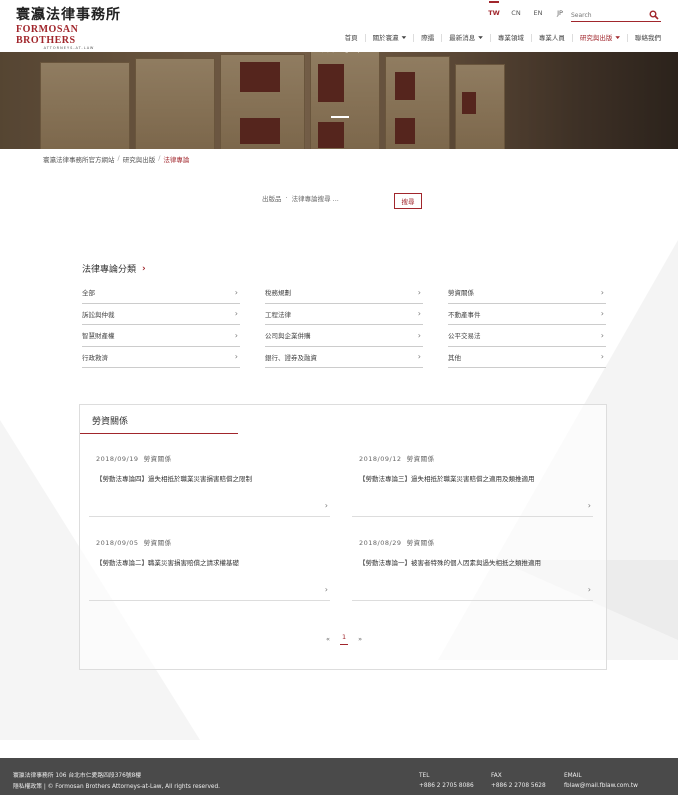 The image size is (678, 795). Describe the element at coordinates (538, 13) in the screenshot. I see `lang-en: EN` at that location.